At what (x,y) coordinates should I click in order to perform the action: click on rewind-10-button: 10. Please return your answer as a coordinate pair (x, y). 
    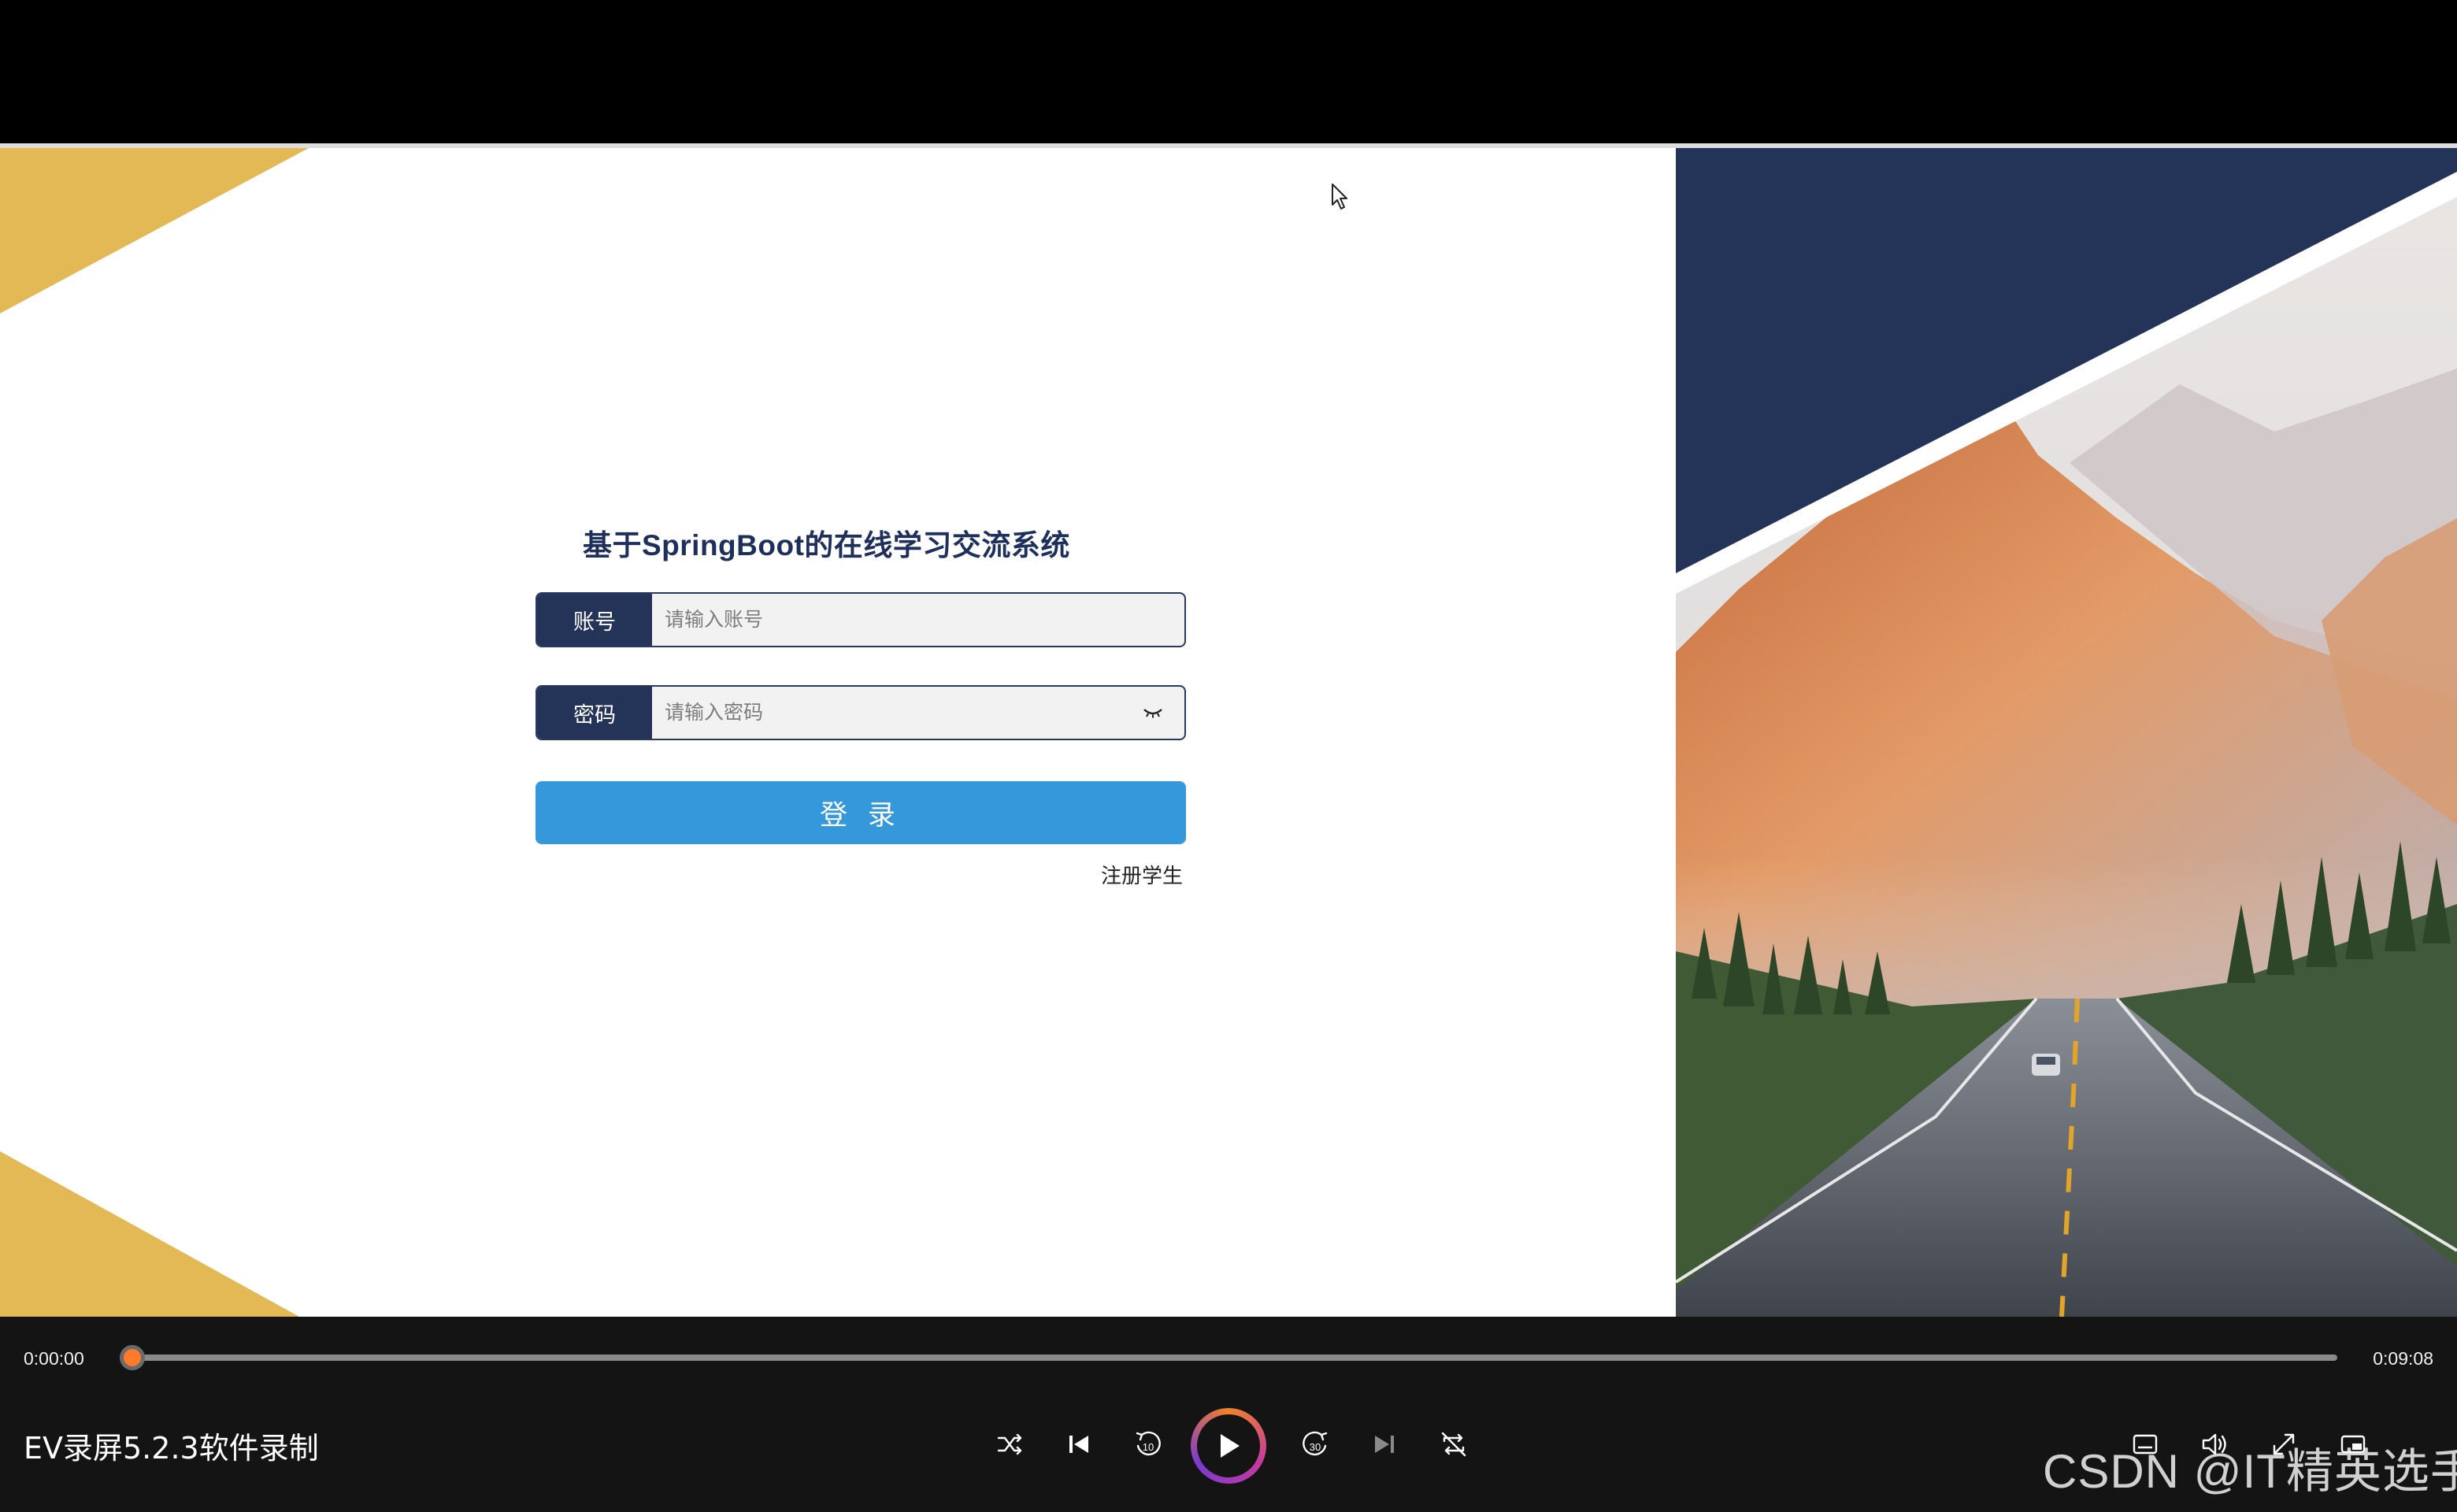
    Looking at the image, I should click on (1148, 1444).